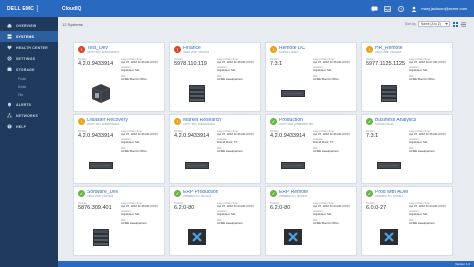 The width and height of the screenshot is (474, 267). I want to click on version-value: 5876.309.401, so click(95, 207).